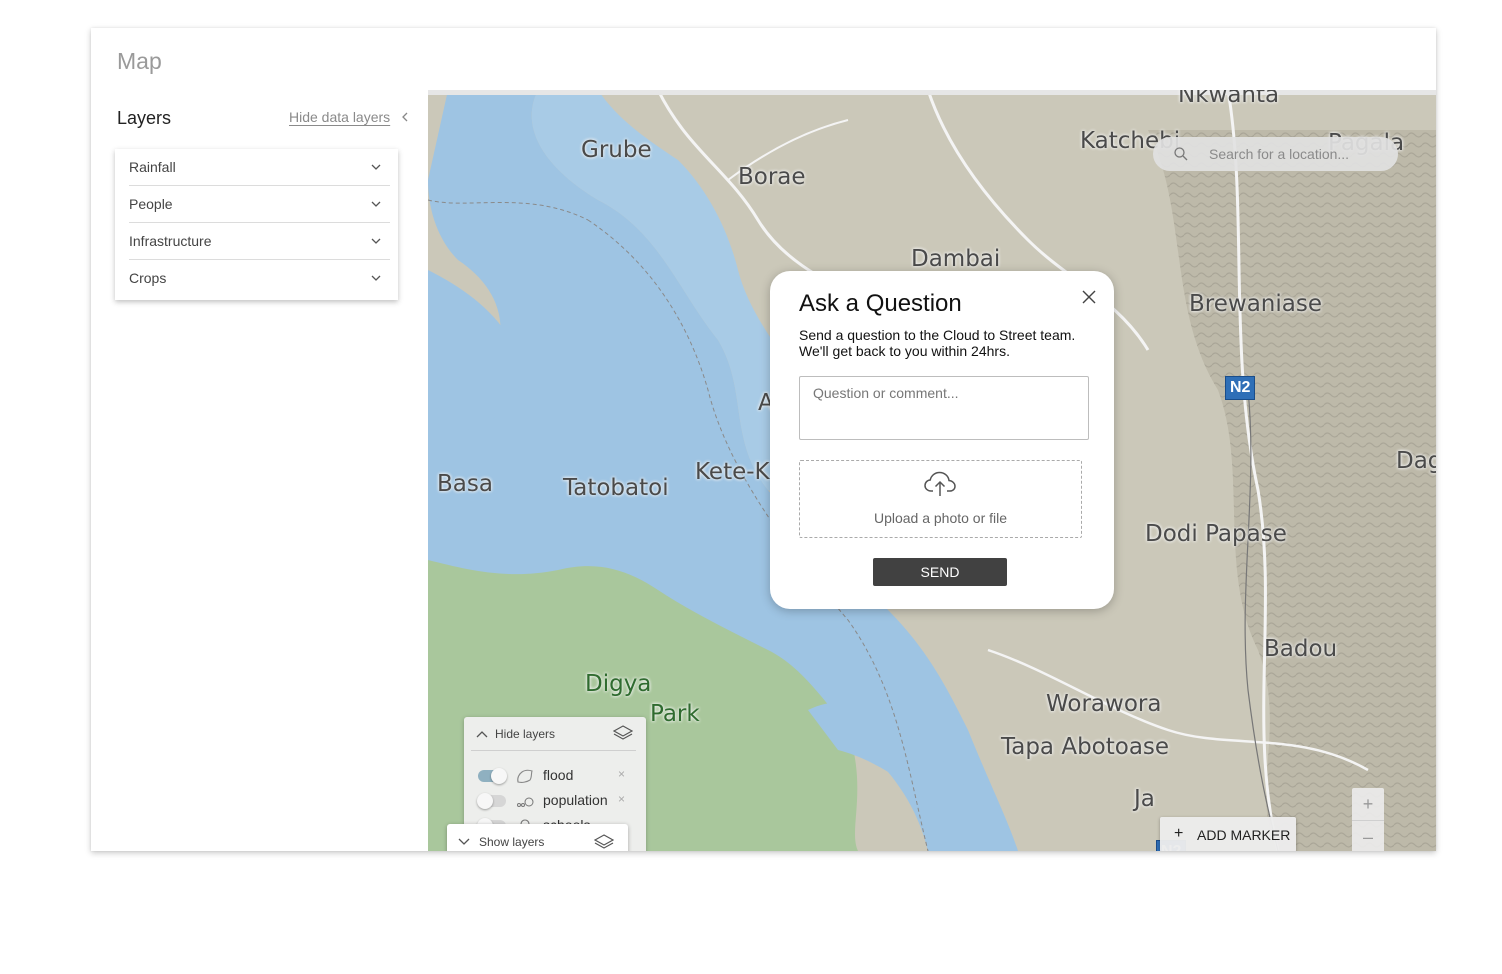 The width and height of the screenshot is (1502, 974). I want to click on map-place-label: Basa, so click(465, 484).